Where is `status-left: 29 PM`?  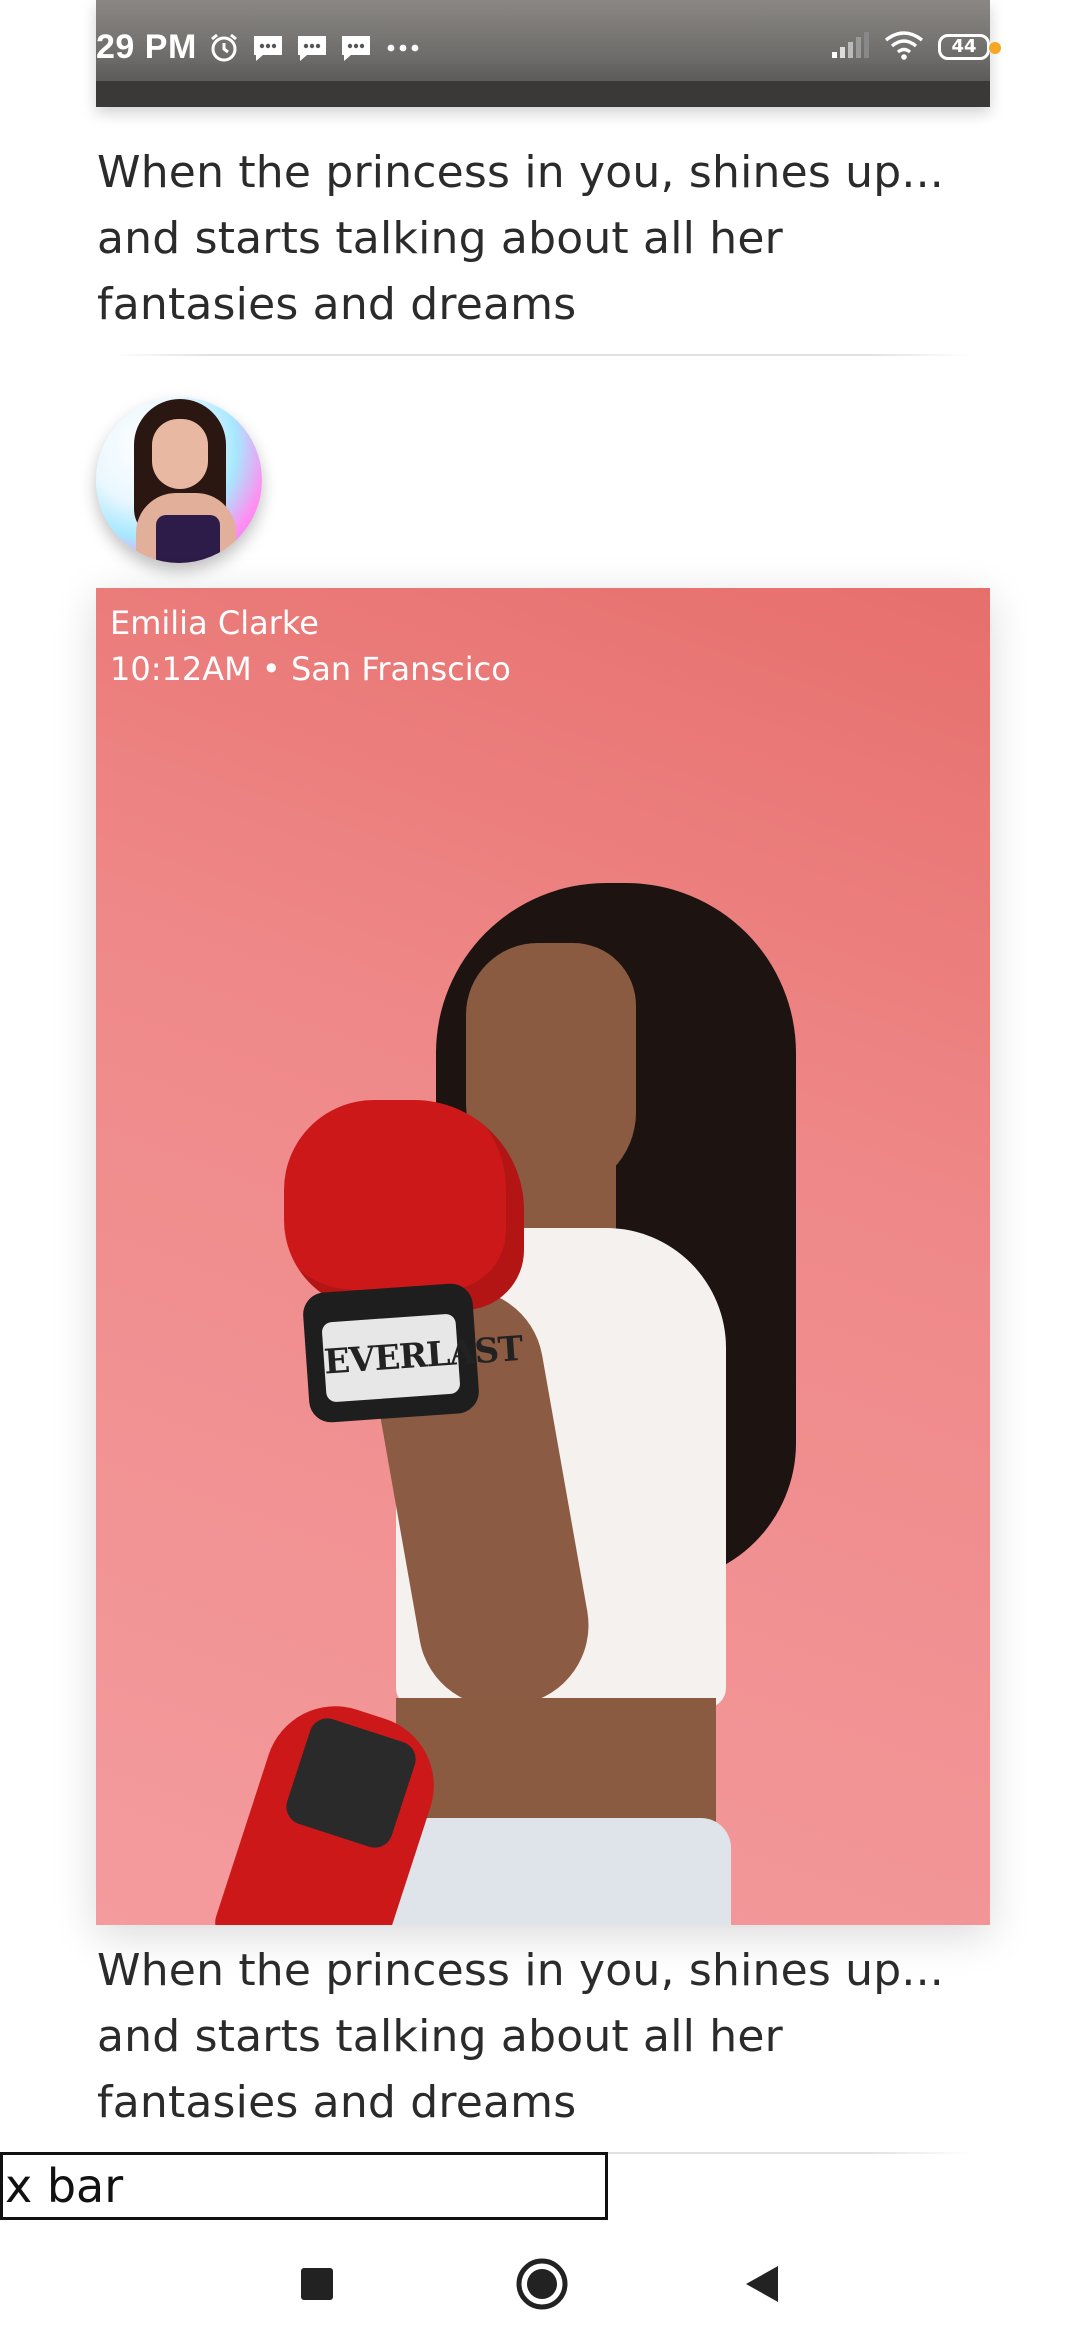 status-left: 29 PM is located at coordinates (257, 47).